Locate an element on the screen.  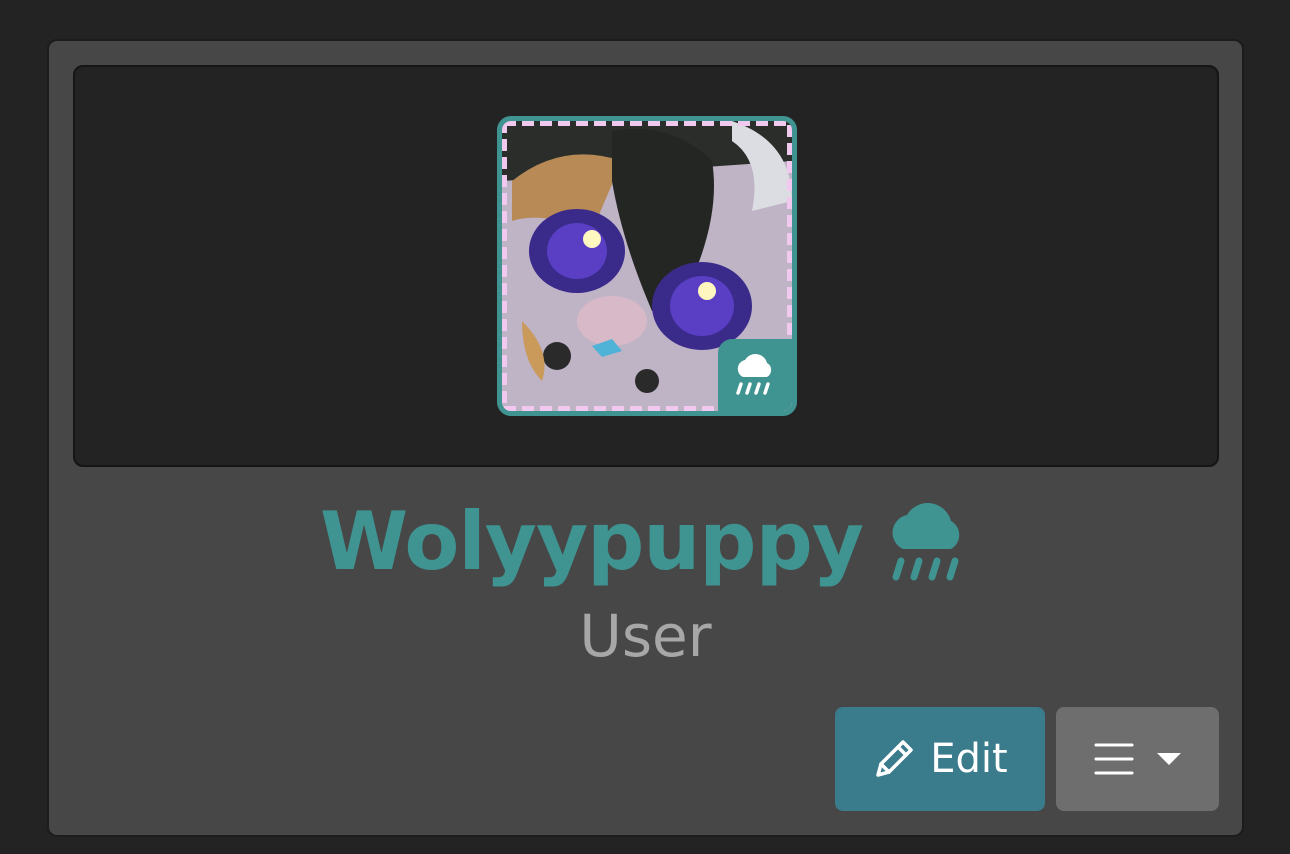
edit-button-label: Edit is located at coordinates (969, 759).